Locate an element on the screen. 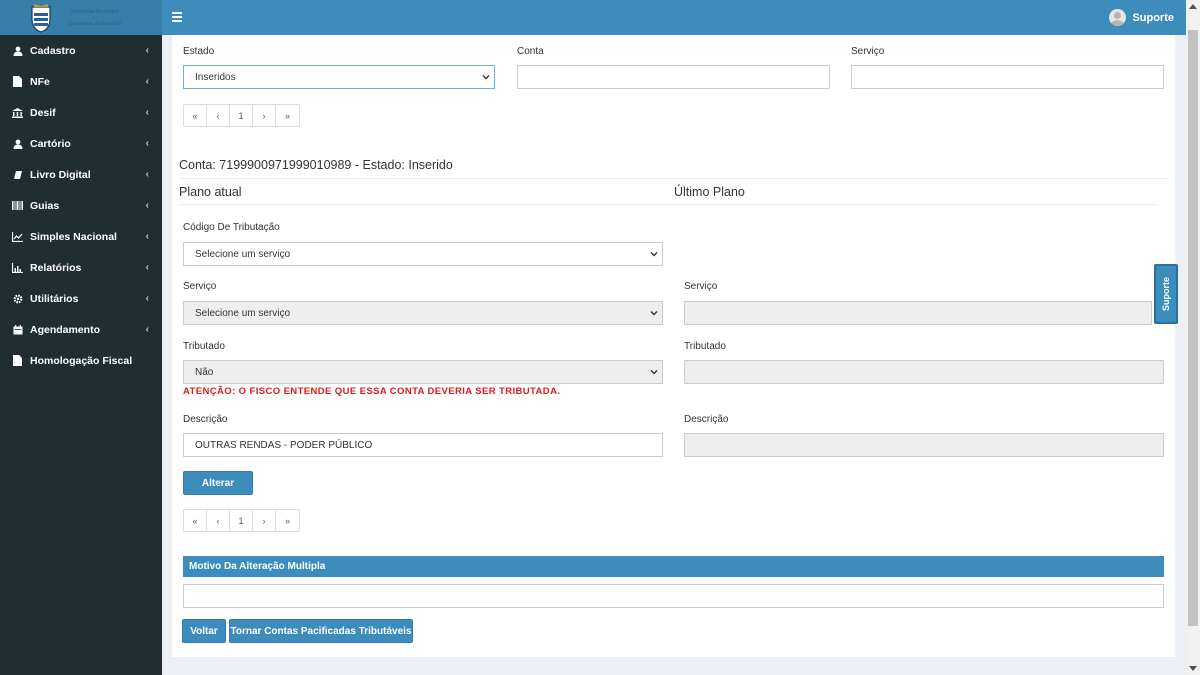 Image resolution: width=1200 pixels, height=675 pixels. sidebar-item-desif: Desif ‹ is located at coordinates (81, 112).